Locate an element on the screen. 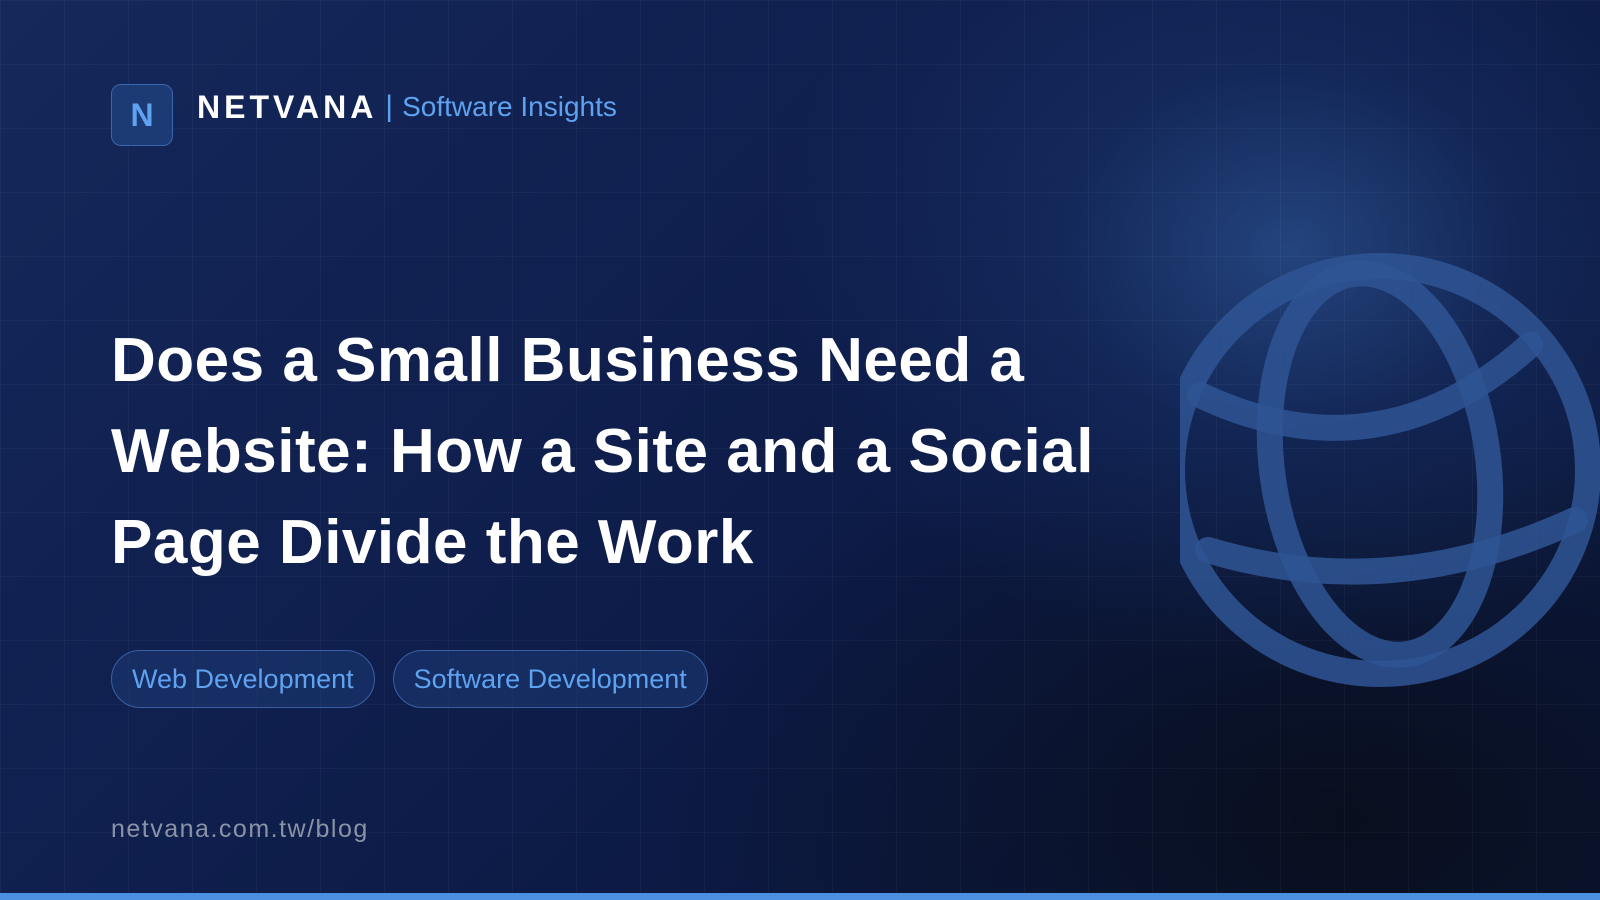 This screenshot has width=1600, height=900. logo: N is located at coordinates (142, 115).